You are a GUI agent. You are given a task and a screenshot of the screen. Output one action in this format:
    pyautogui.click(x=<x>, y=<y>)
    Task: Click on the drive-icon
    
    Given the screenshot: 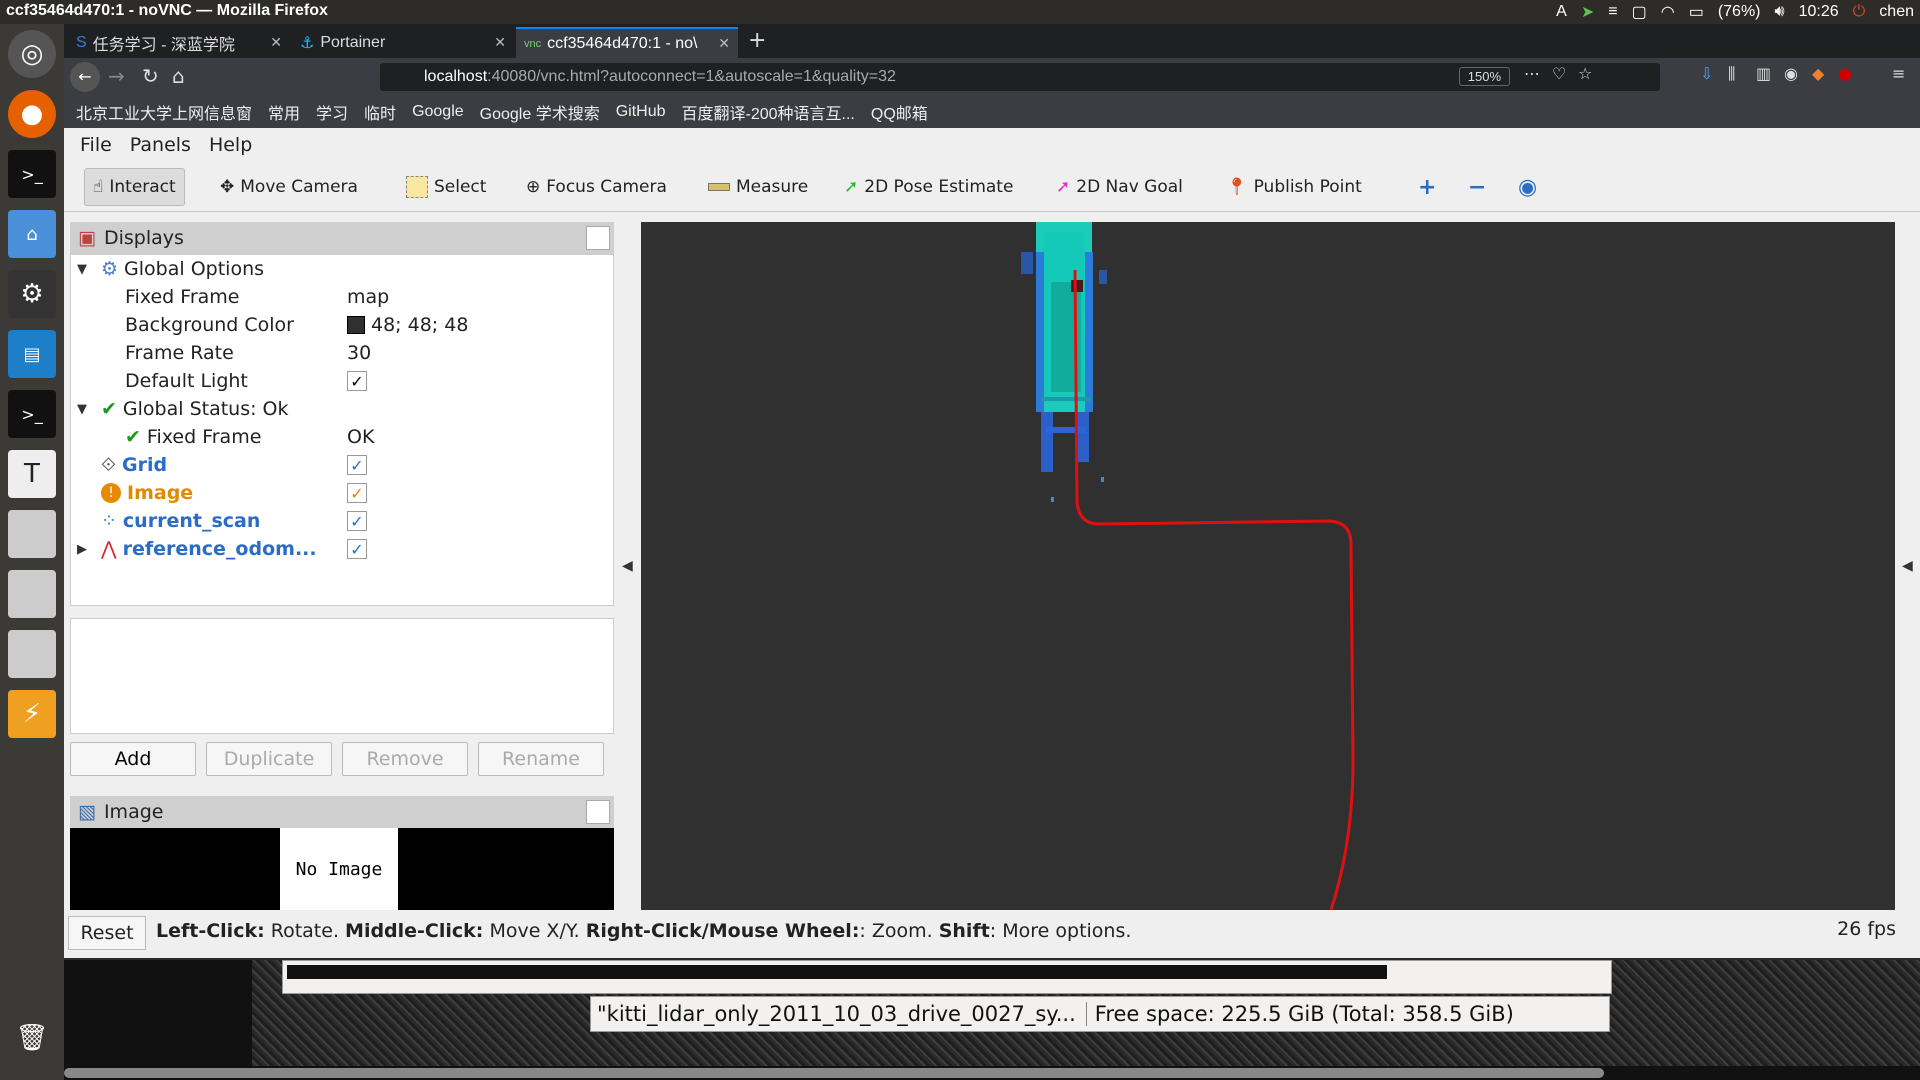 What is the action you would take?
    pyautogui.click(x=32, y=534)
    